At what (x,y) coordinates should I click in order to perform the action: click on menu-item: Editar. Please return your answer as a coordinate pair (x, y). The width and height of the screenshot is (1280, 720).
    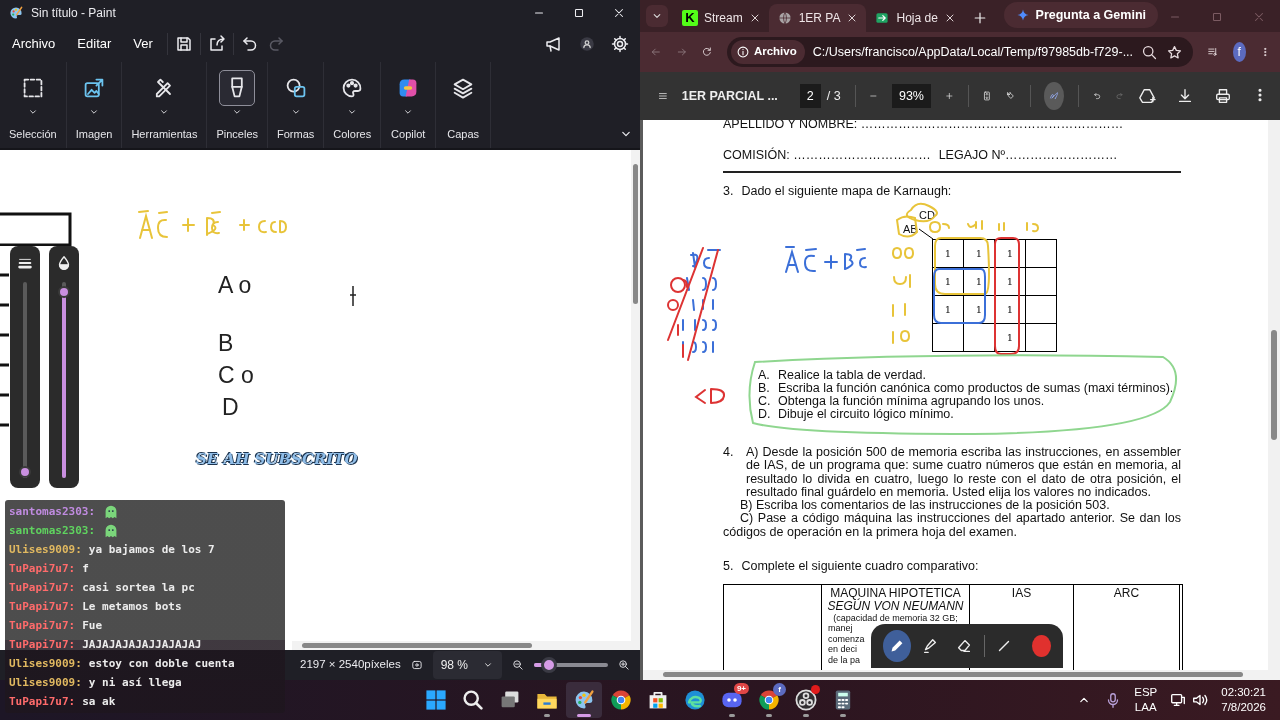
    Looking at the image, I should click on (94, 44).